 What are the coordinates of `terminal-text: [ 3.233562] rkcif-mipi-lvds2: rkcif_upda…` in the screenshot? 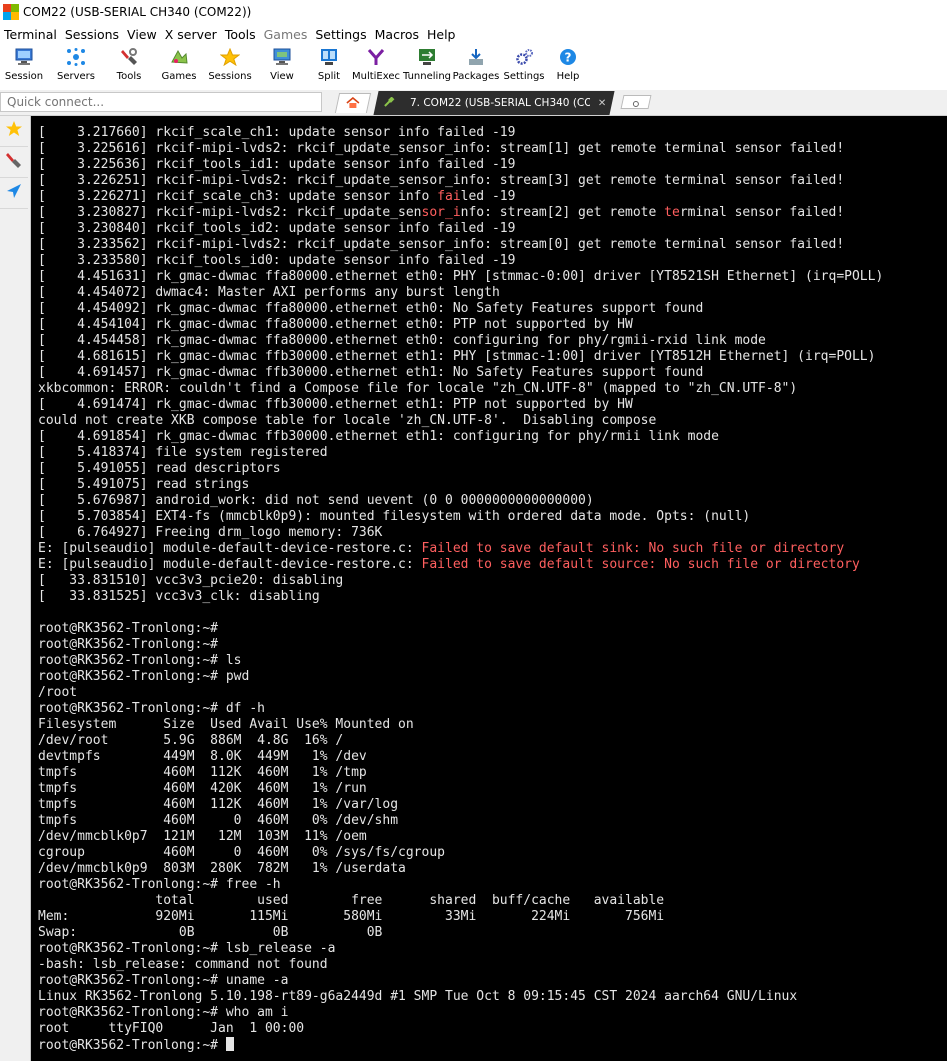 It's located at (441, 244).